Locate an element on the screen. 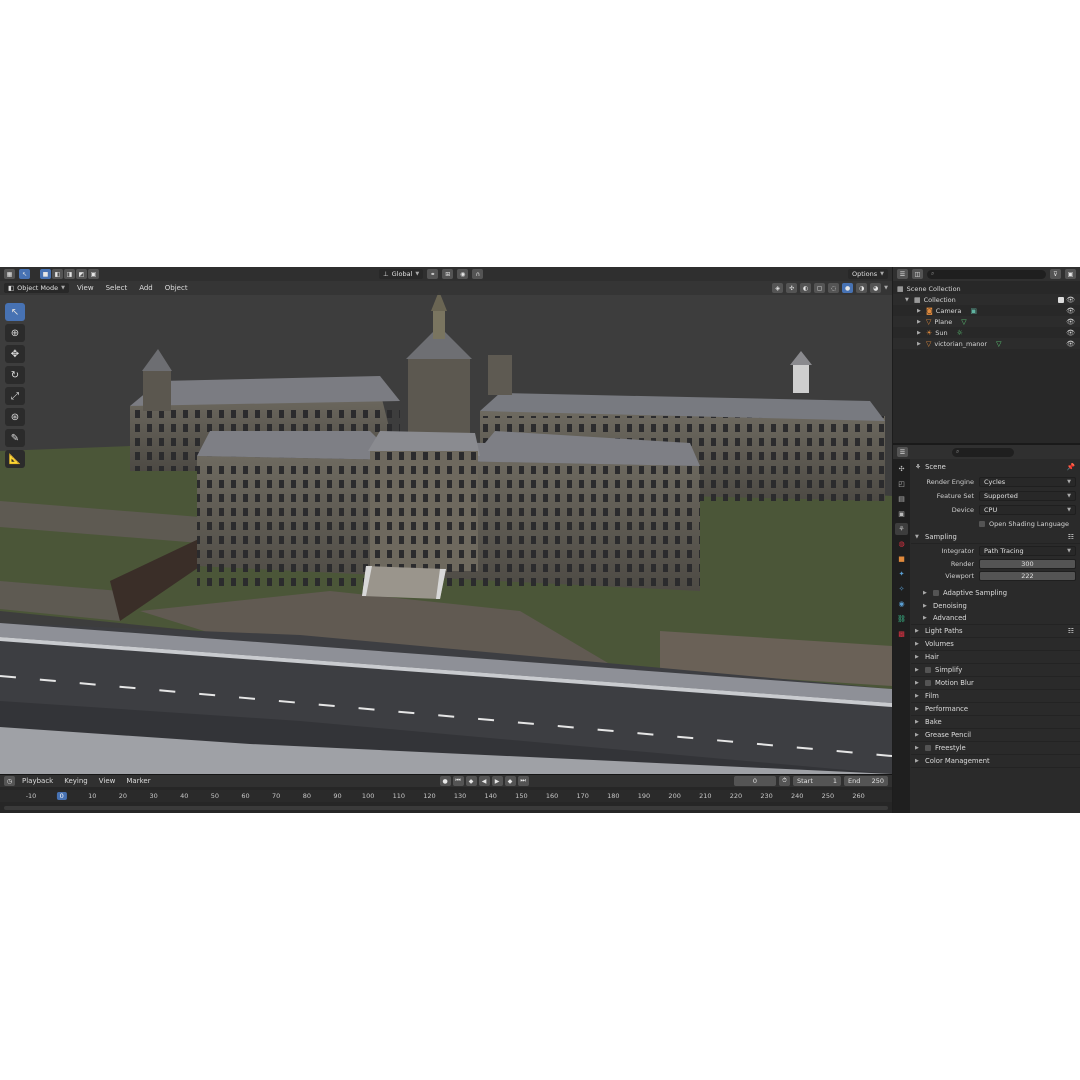 This screenshot has width=1080, height=1080. chevron-down-icon: ▼ is located at coordinates (886, 288).